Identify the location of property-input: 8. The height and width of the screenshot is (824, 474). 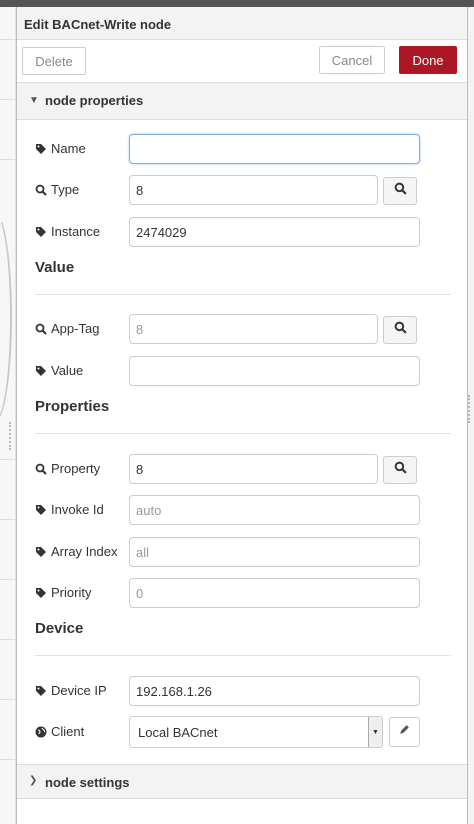
(253, 469).